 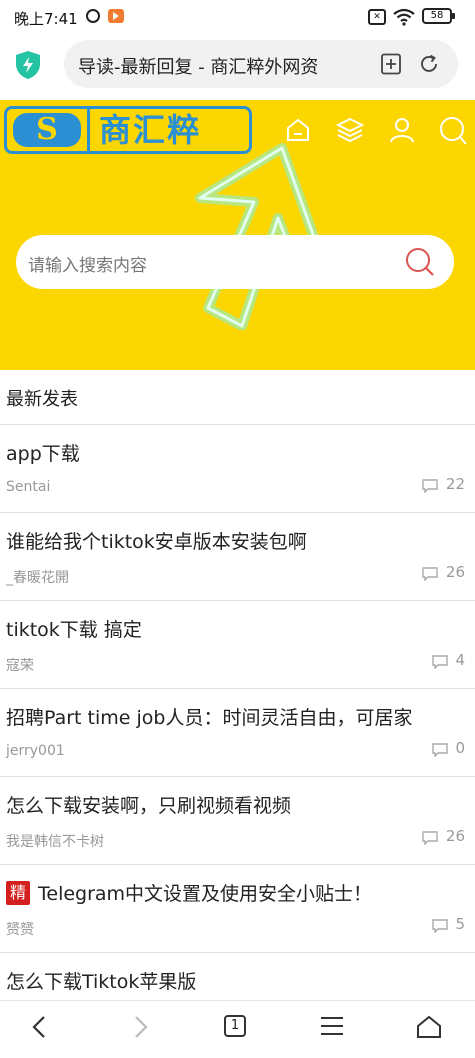 I want to click on post-author: Sentai, so click(x=28, y=487).